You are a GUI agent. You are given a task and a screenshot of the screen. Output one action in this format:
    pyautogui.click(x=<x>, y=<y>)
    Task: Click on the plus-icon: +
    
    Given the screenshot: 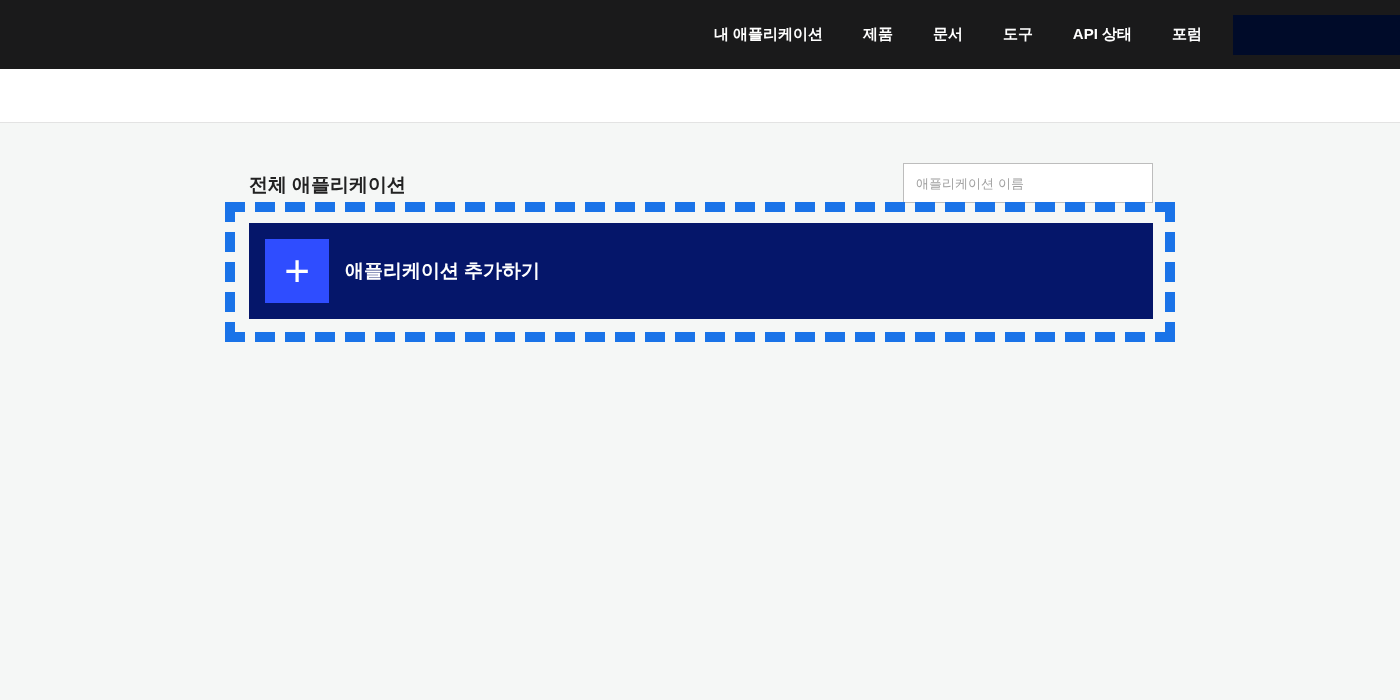 What is the action you would take?
    pyautogui.click(x=297, y=271)
    